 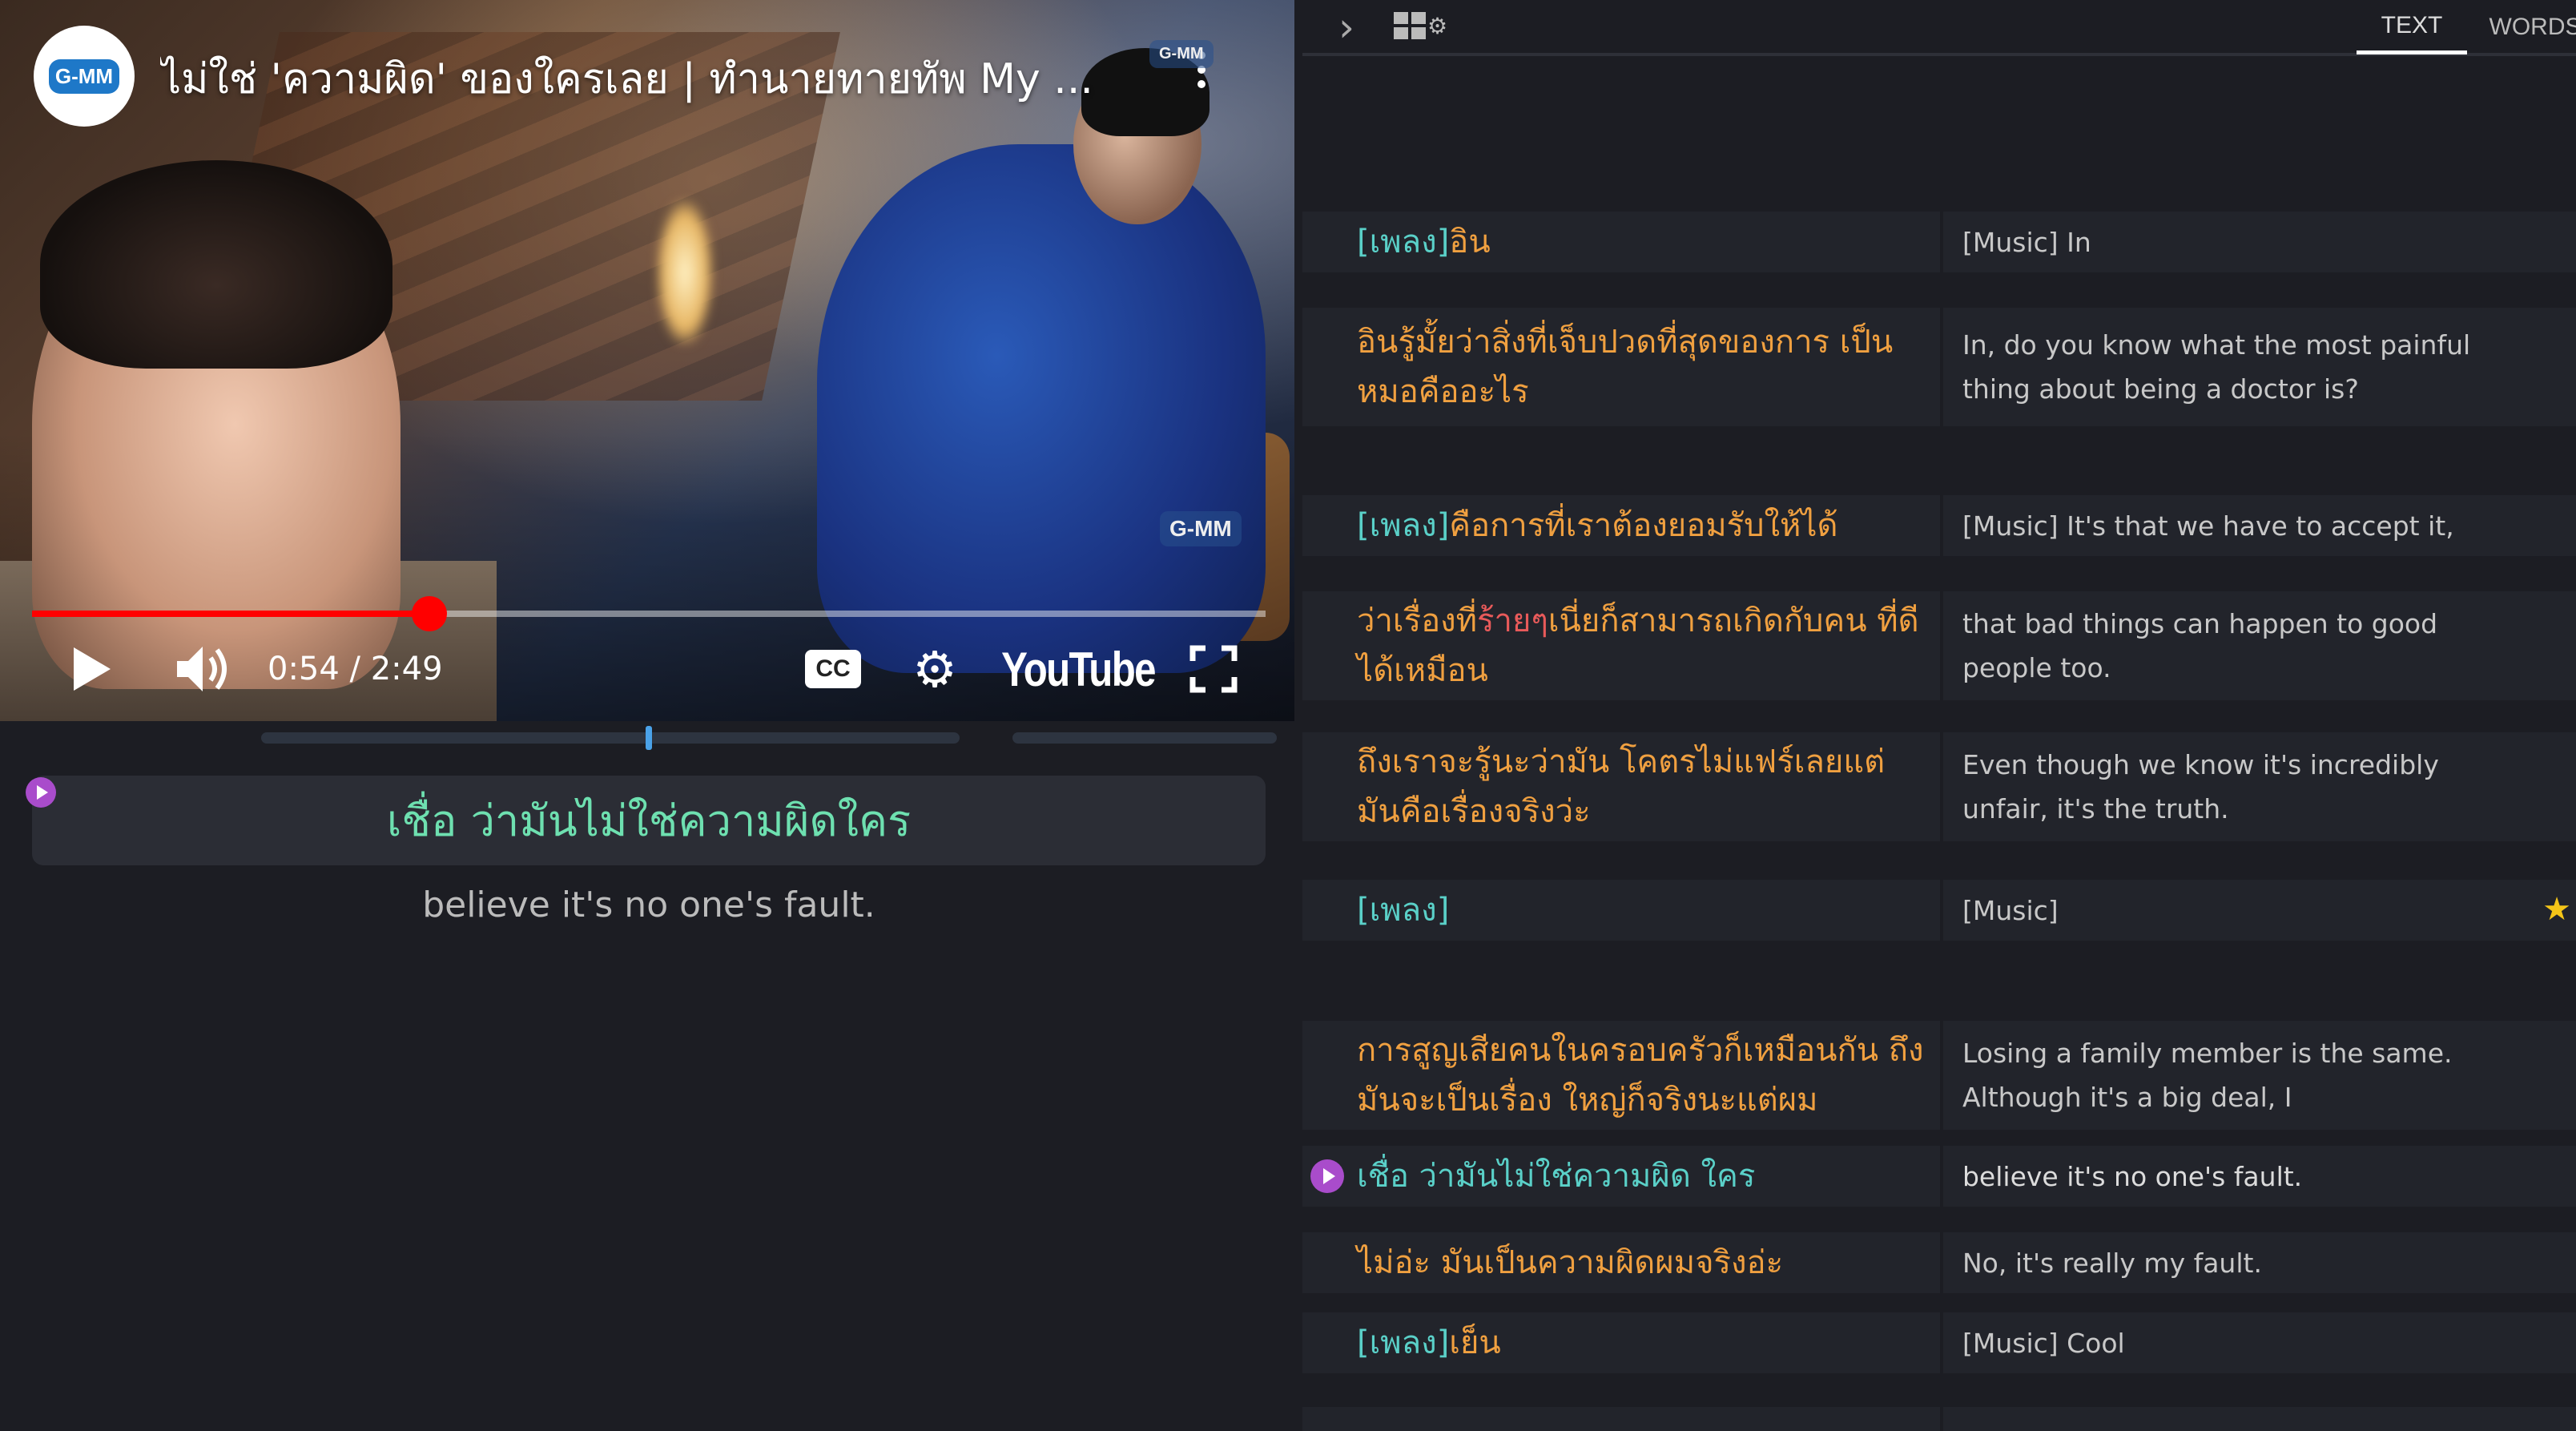 What do you see at coordinates (1181, 54) in the screenshot?
I see `channel-watermark-top: G-MM` at bounding box center [1181, 54].